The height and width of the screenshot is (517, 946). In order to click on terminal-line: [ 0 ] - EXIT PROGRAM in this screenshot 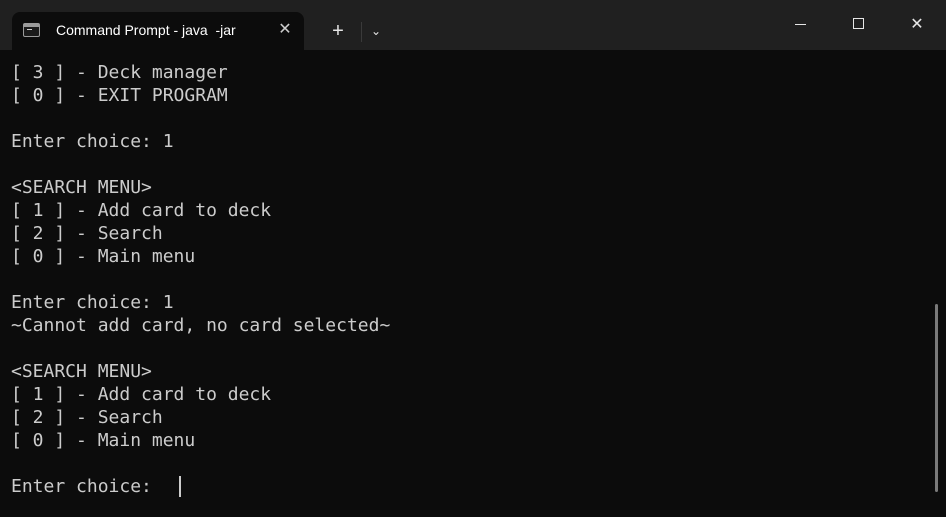, I will do `click(119, 95)`.